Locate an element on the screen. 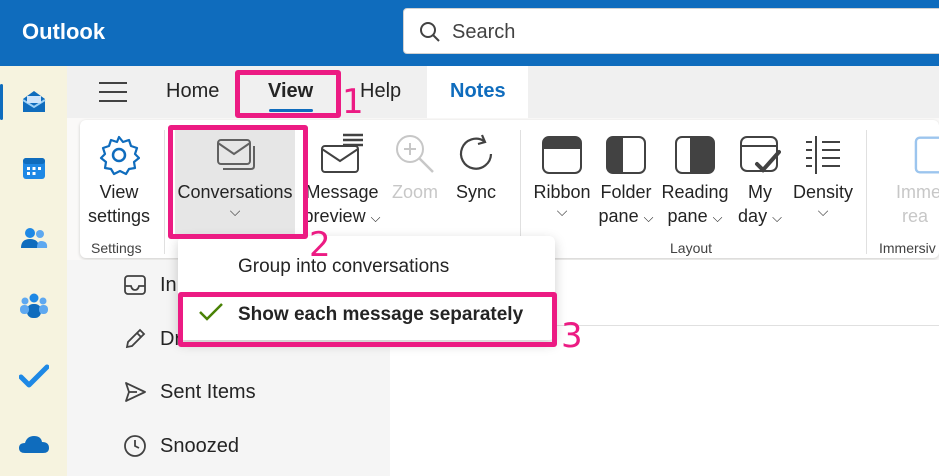  immersive-label-1: Imme is located at coordinates (917, 192).